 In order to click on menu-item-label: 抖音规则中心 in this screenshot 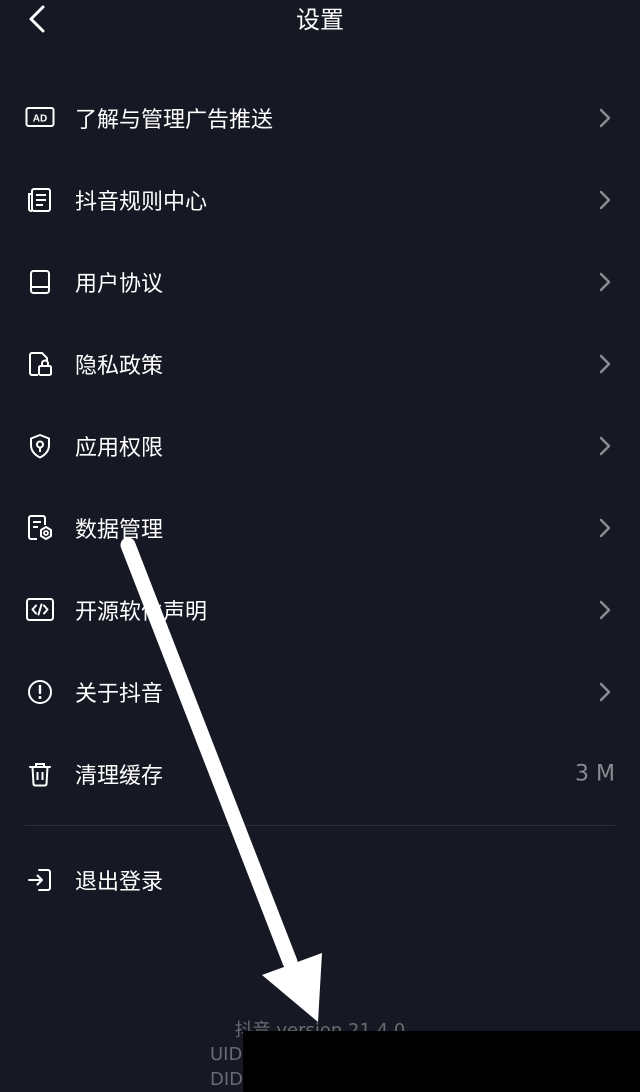, I will do `click(141, 202)`.